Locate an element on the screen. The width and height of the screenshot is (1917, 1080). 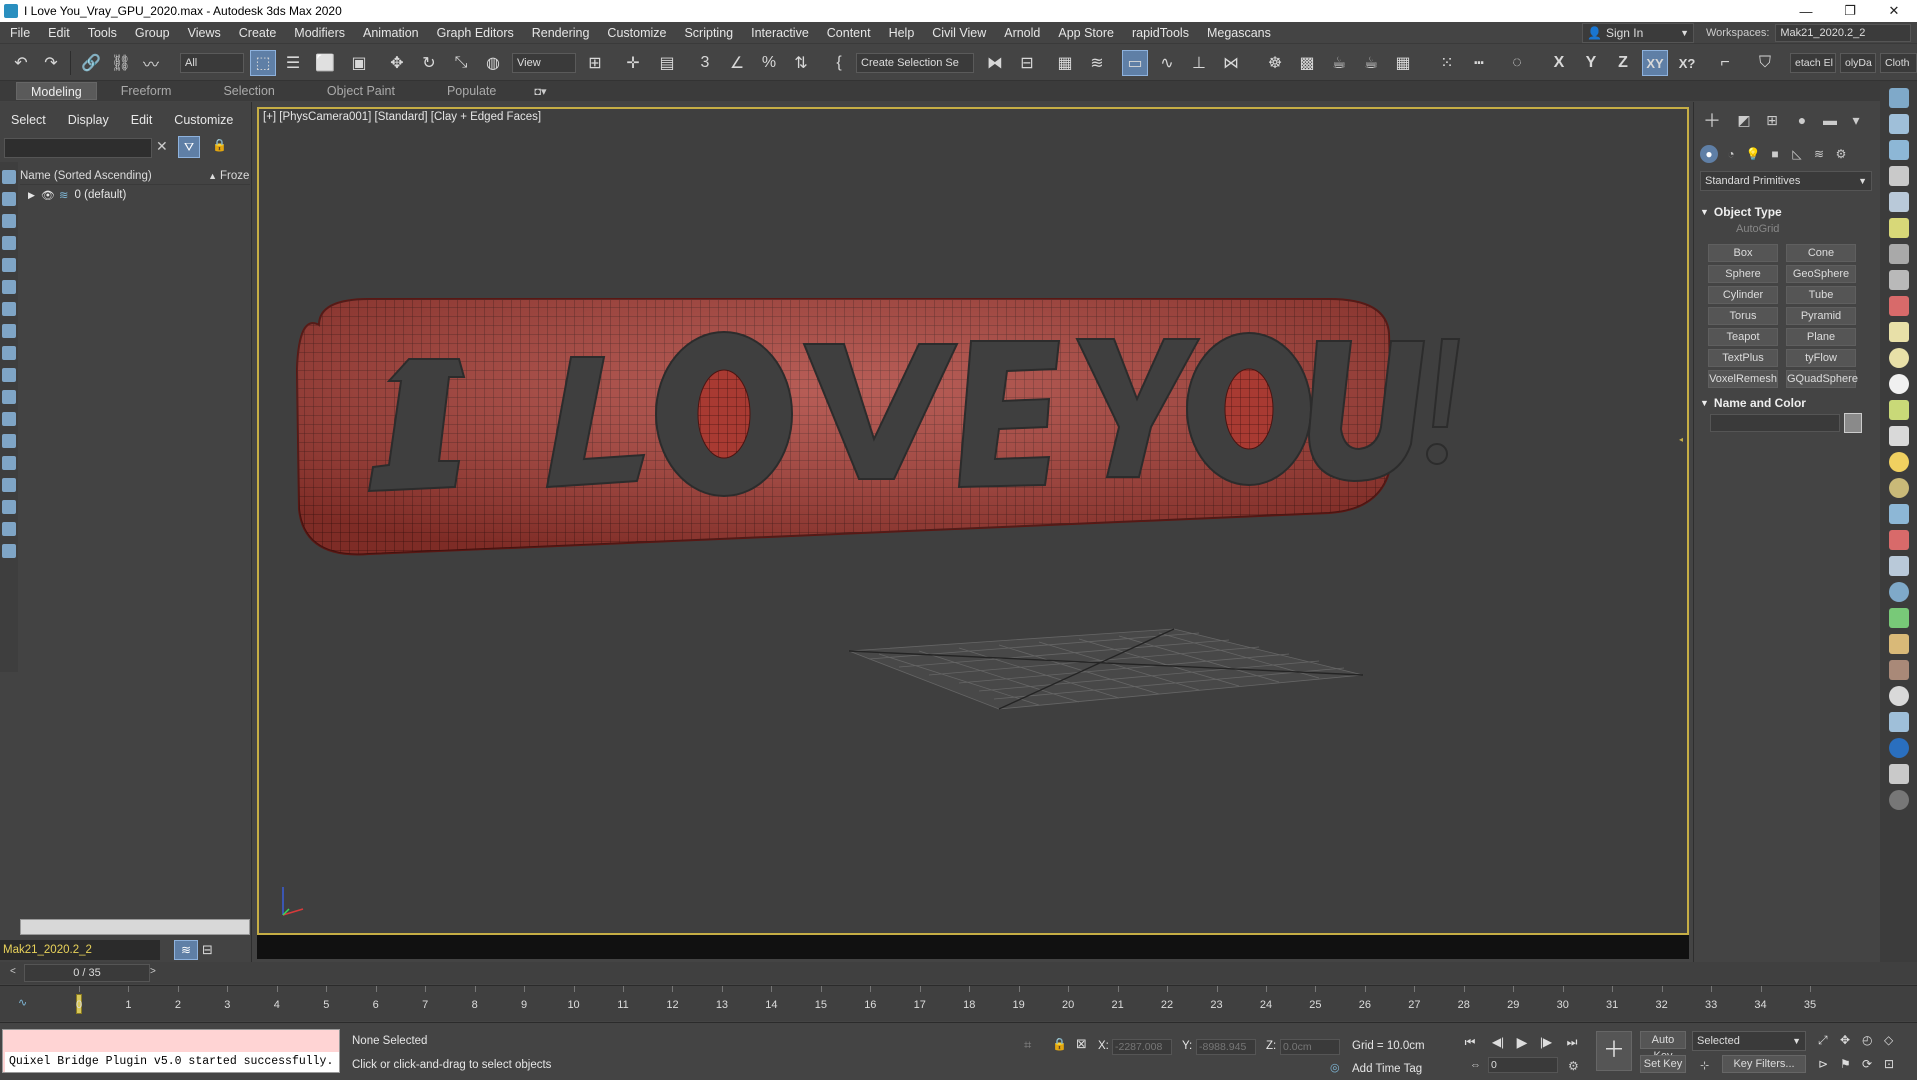
select-by-name-icon: ☰ is located at coordinates (293, 63).